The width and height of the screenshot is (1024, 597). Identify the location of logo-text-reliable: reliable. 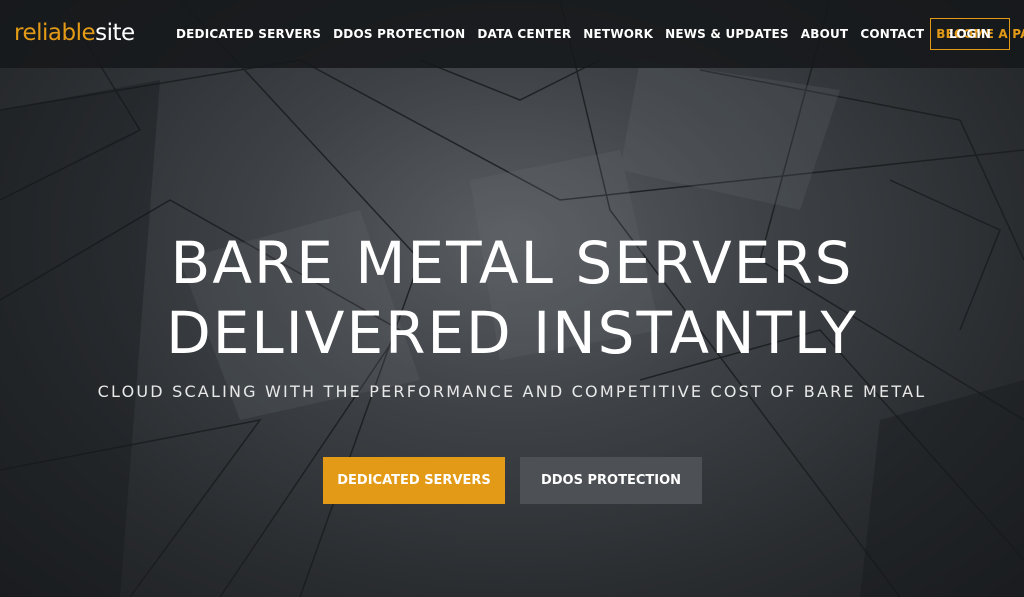
(55, 33).